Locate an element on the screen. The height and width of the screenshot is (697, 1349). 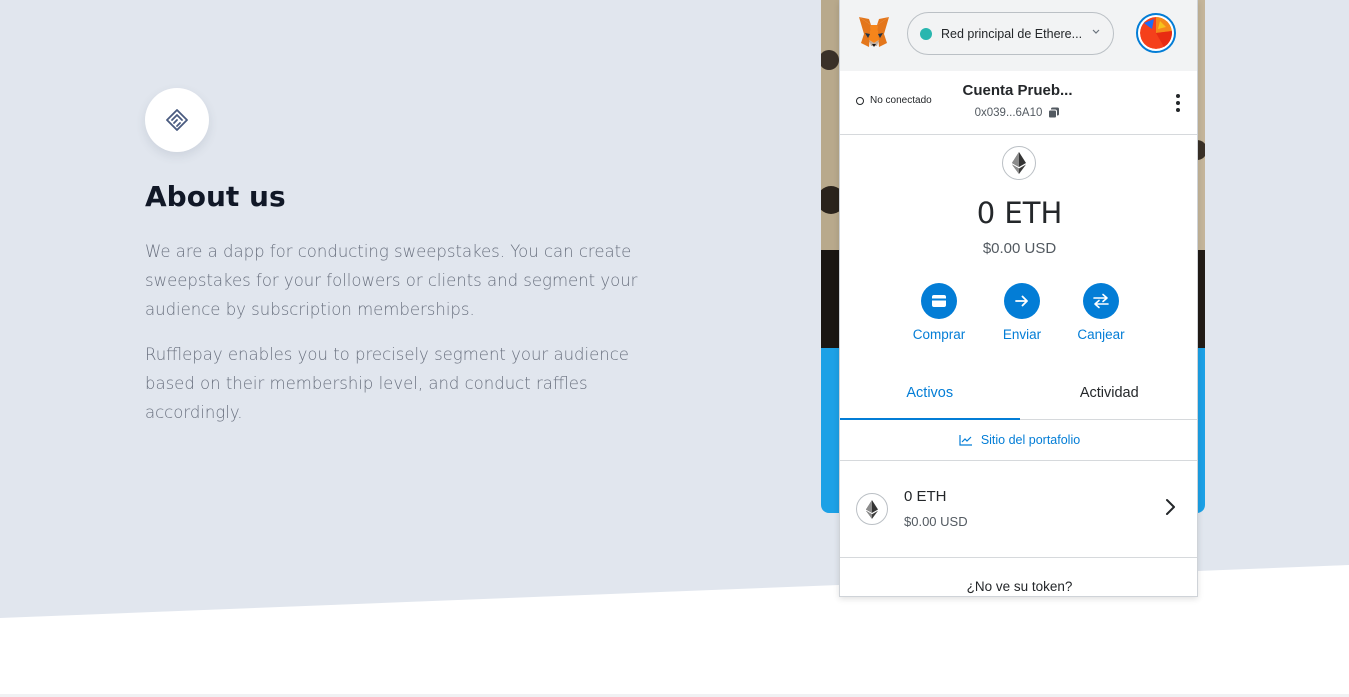
about-title: About us is located at coordinates (215, 196).